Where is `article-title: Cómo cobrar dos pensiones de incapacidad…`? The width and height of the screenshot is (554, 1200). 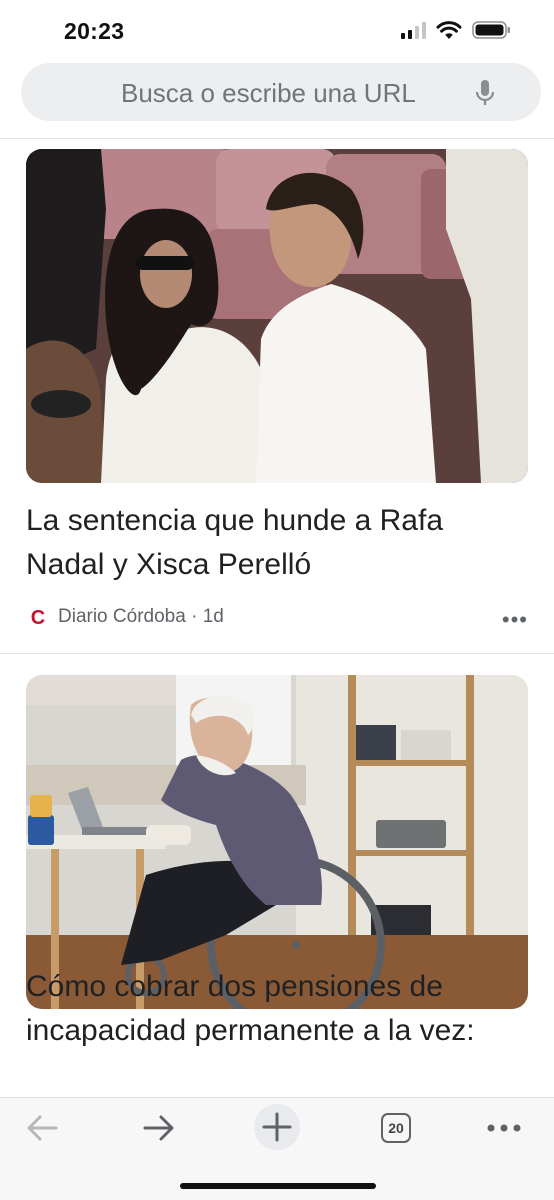 article-title: Cómo cobrar dos pensiones de incapacidad… is located at coordinates (271, 1009).